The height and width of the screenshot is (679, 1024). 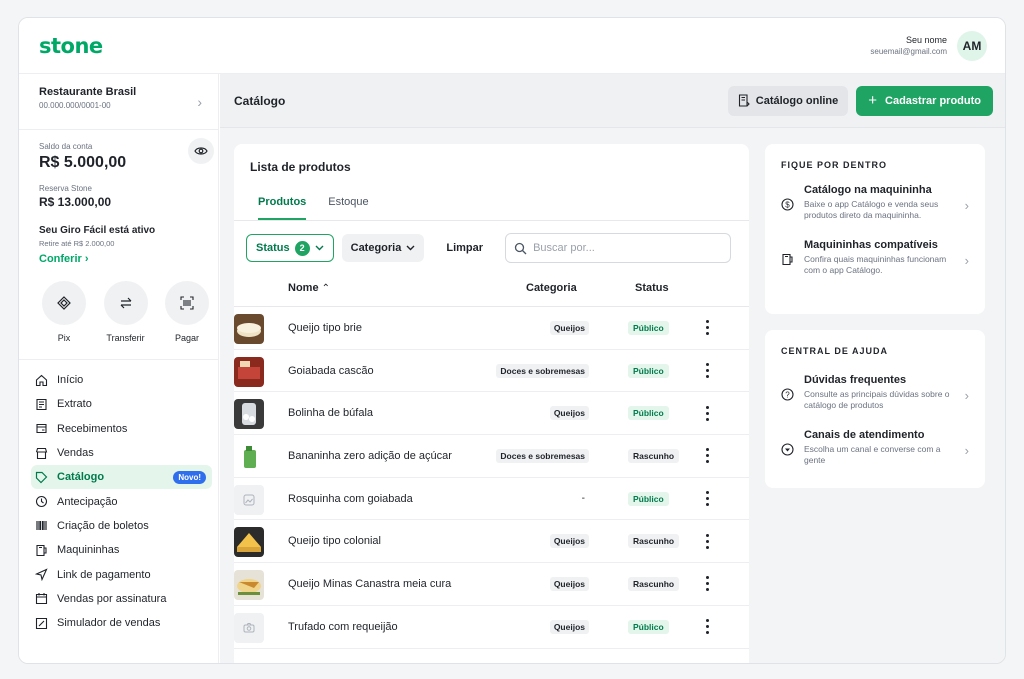 I want to click on tab-produtos: Produtos, so click(x=282, y=205).